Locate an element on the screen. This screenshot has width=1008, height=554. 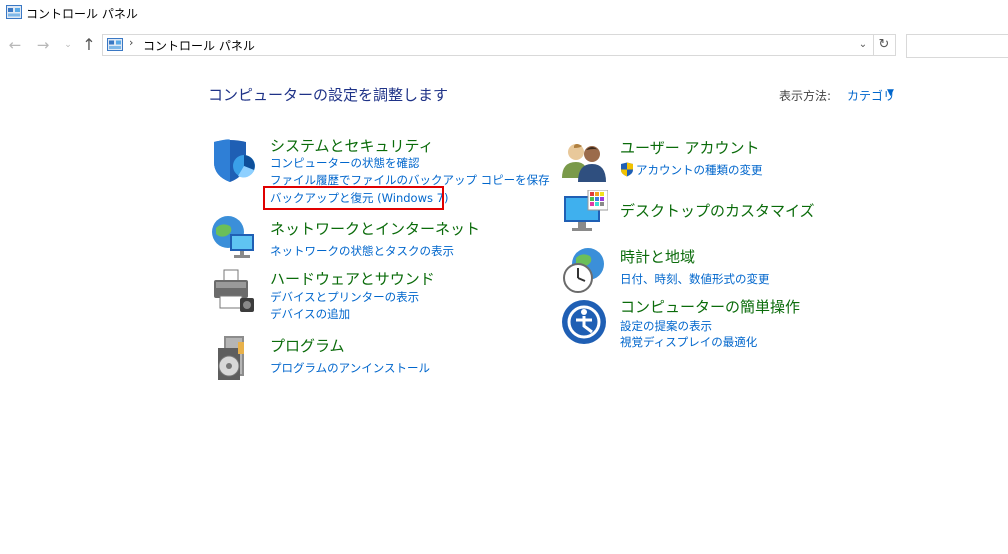
category-title-network-internet: ネットワークとインターネット is located at coordinates (375, 228).